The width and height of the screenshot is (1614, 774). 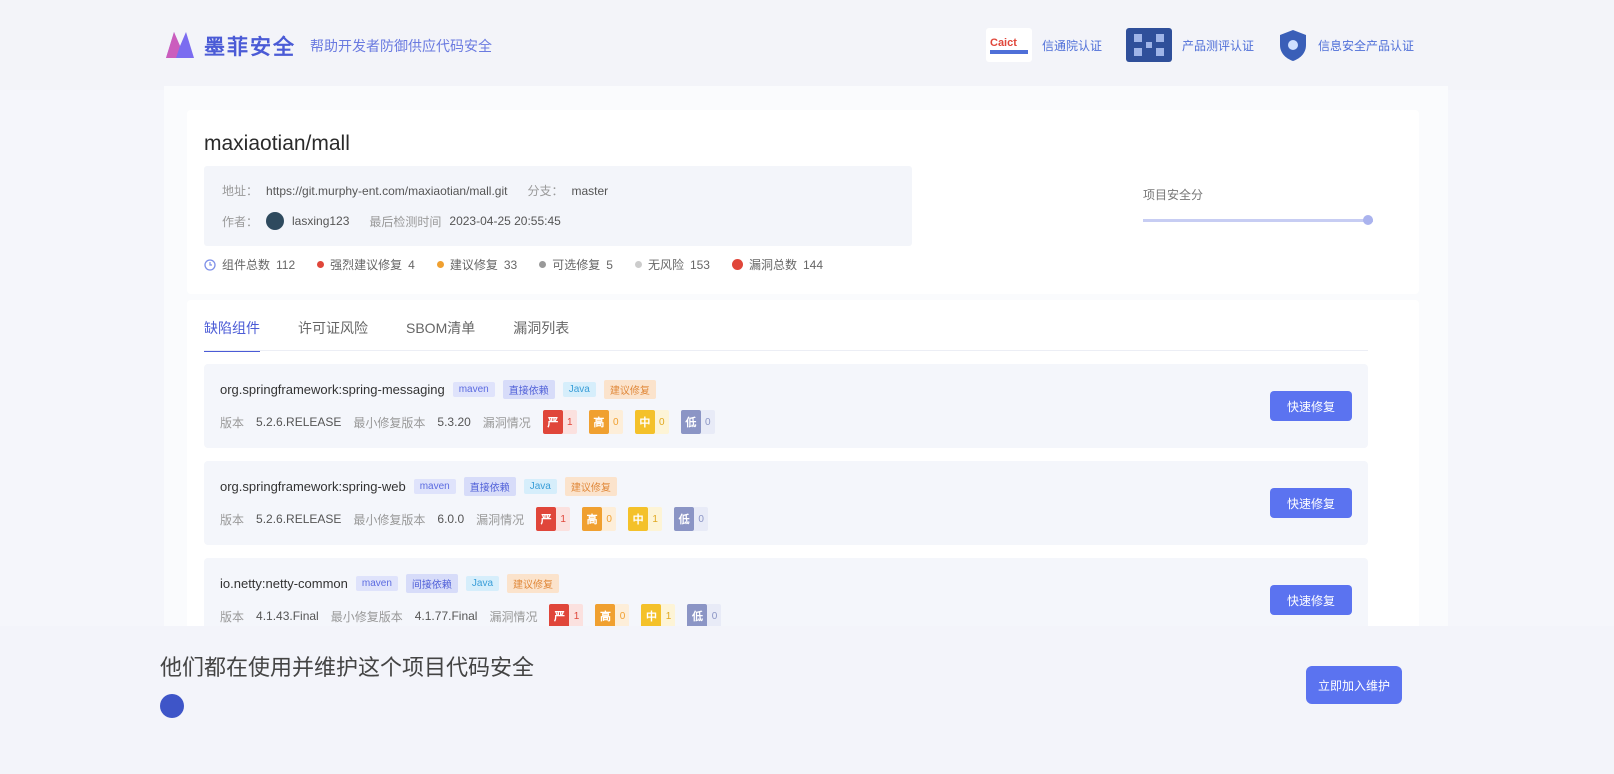 I want to click on stat-components: 组件总数 112, so click(x=249, y=264).